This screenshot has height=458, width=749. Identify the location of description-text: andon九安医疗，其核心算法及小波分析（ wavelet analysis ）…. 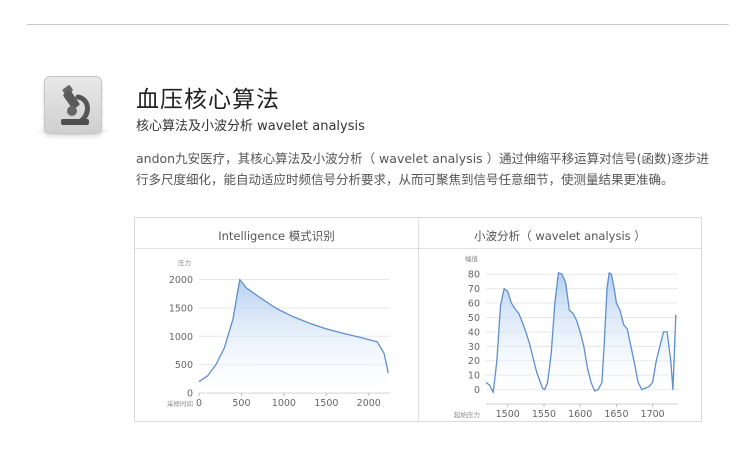
(422, 169).